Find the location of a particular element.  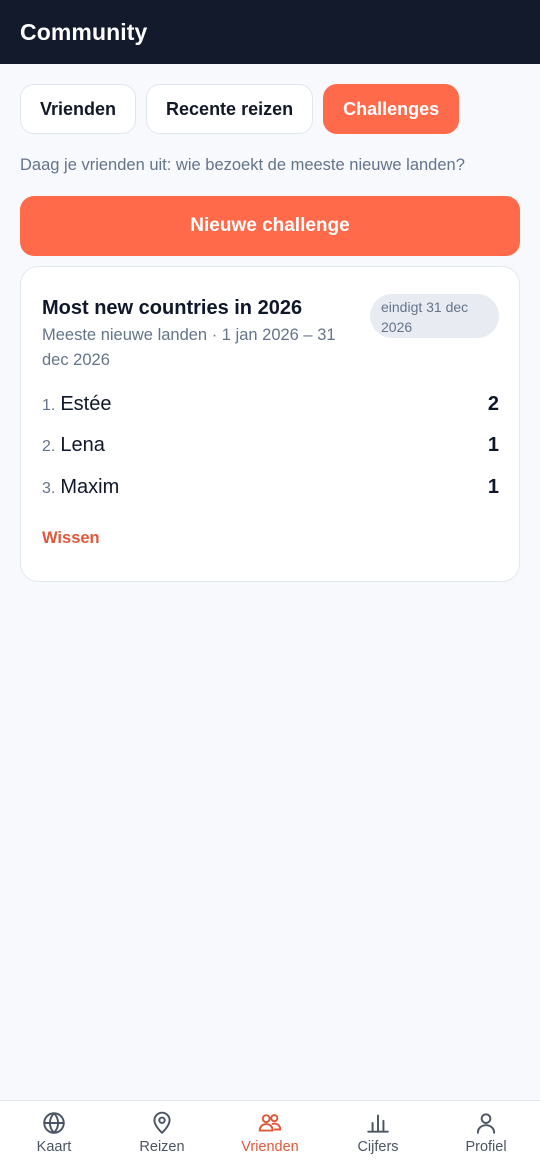

end-date-badge: eindigt 31 dec 2026 is located at coordinates (434, 316).